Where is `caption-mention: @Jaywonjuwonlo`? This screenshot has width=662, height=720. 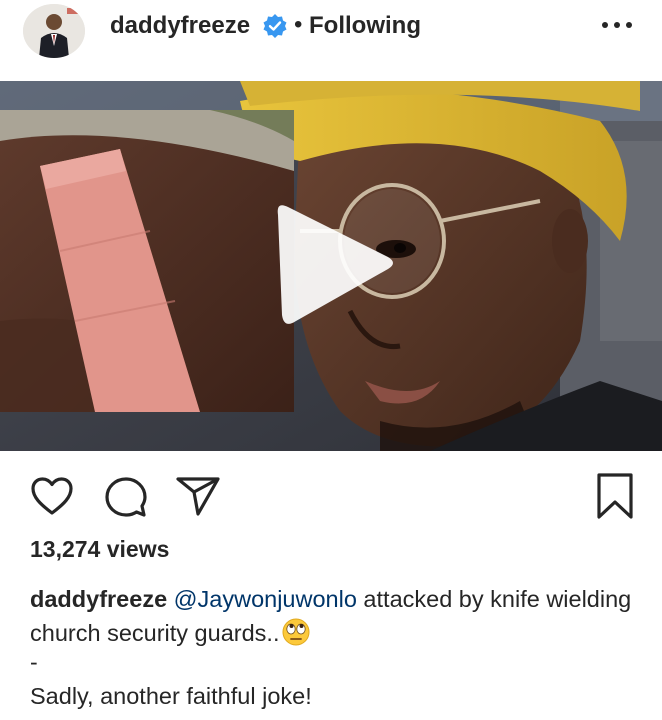 caption-mention: @Jaywonjuwonlo is located at coordinates (265, 599).